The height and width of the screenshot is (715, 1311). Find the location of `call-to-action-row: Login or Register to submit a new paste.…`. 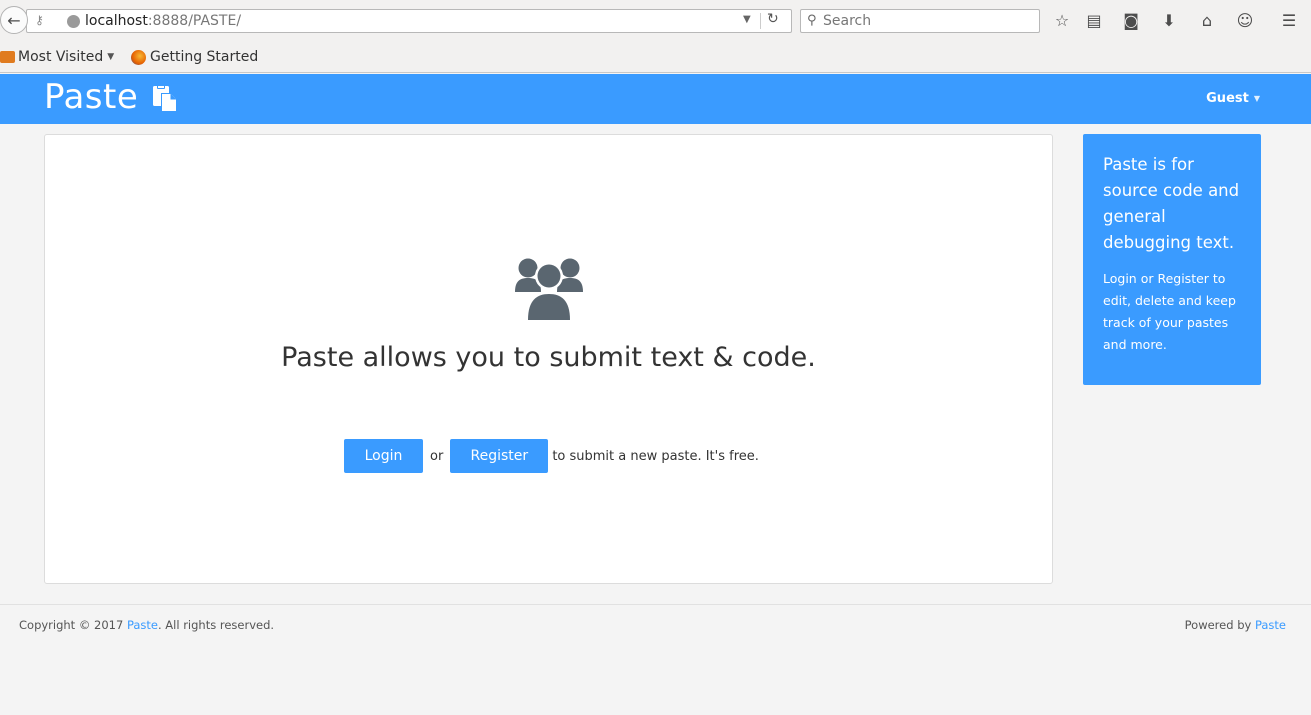

call-to-action-row: Login or Register to submit a new paste.… is located at coordinates (551, 456).